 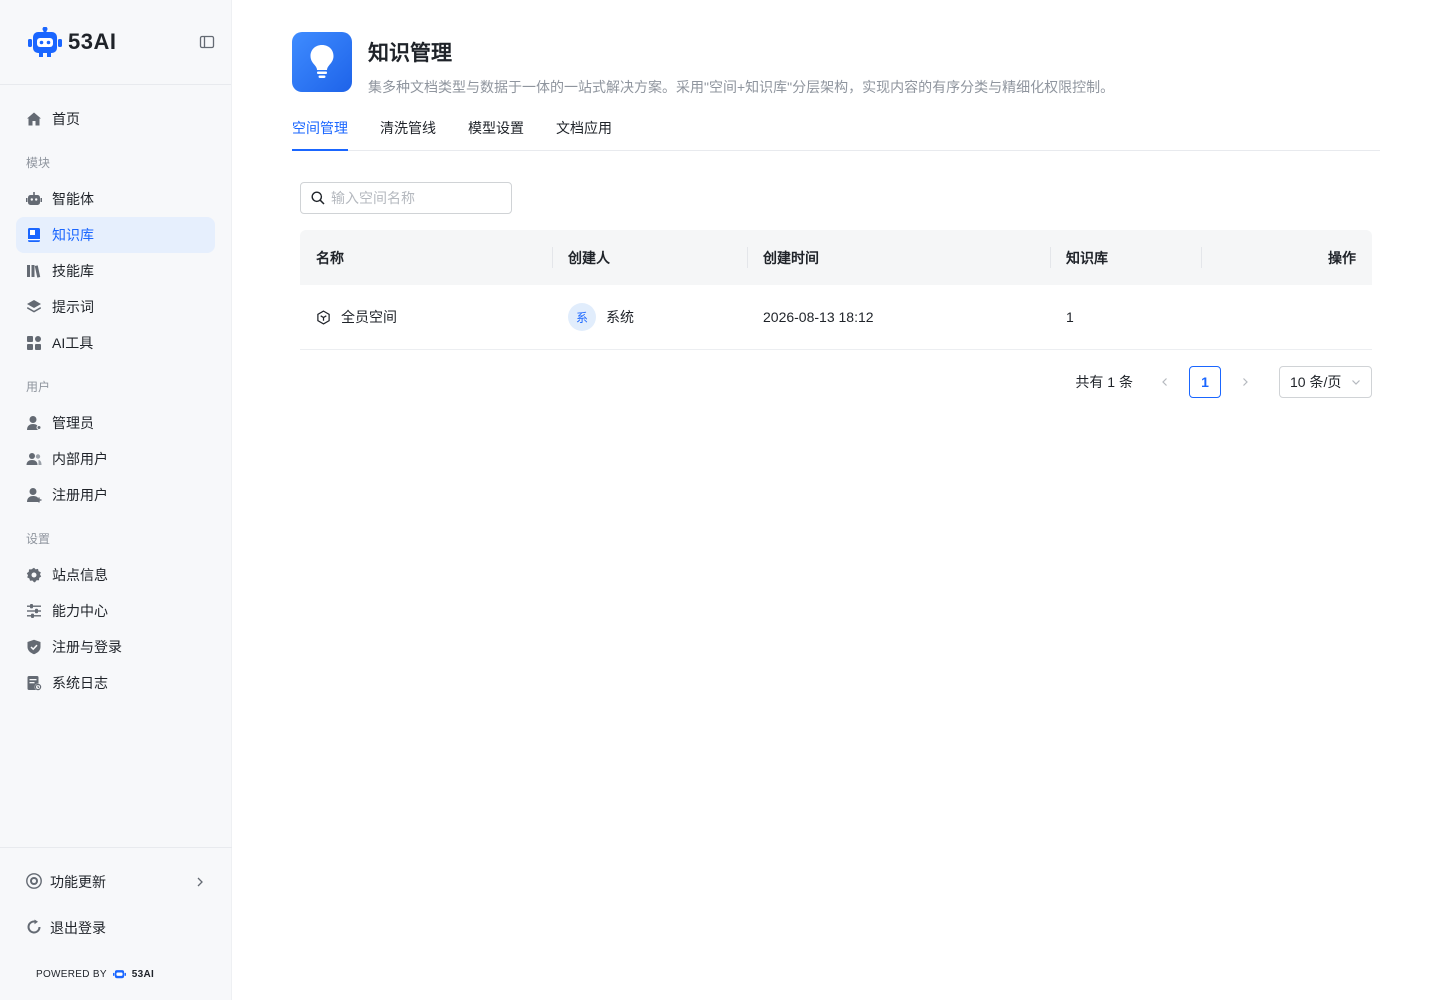 I want to click on column-header-name: 名称, so click(x=330, y=257).